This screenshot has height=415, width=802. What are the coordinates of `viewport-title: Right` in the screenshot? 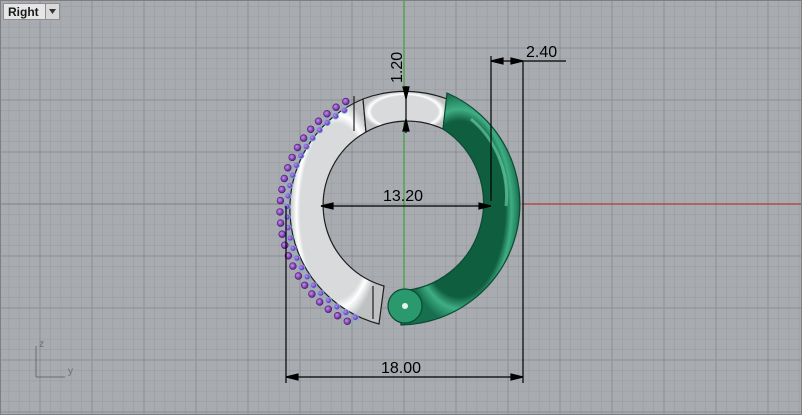 It's located at (24, 12).